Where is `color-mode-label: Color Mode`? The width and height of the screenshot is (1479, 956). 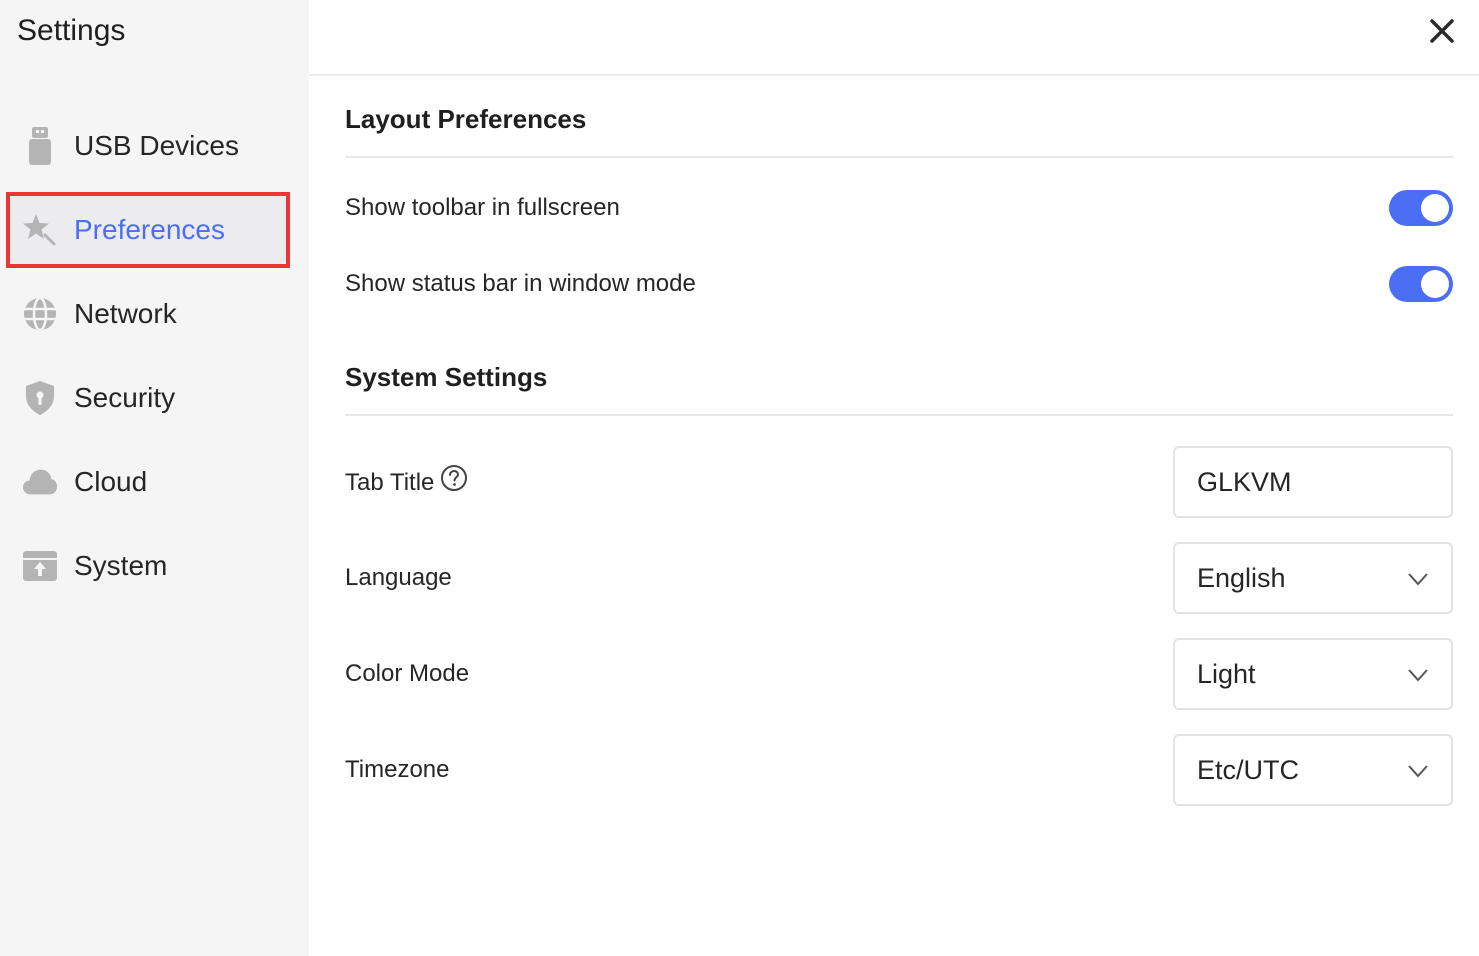 color-mode-label: Color Mode is located at coordinates (407, 673).